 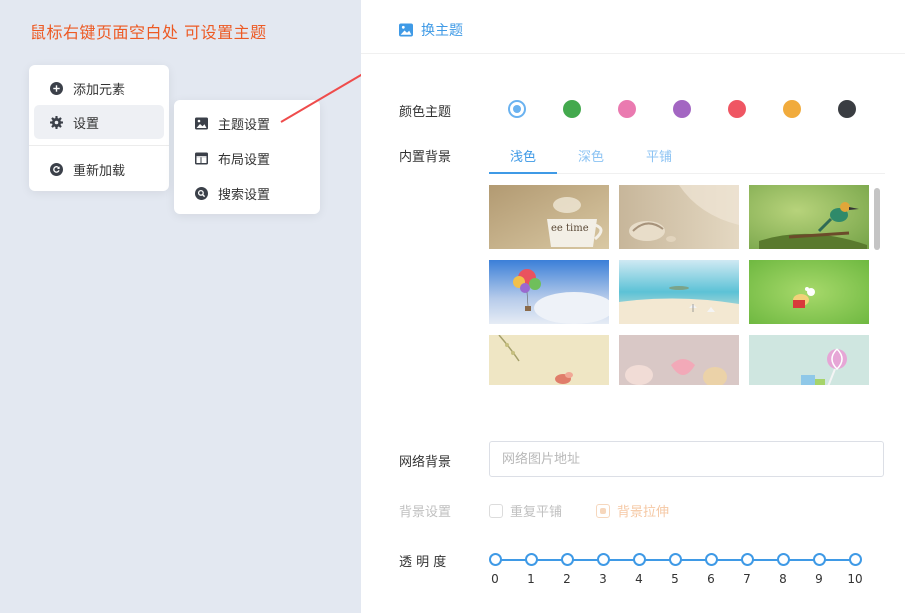 I want to click on menu-item-label: 设置, so click(x=86, y=124).